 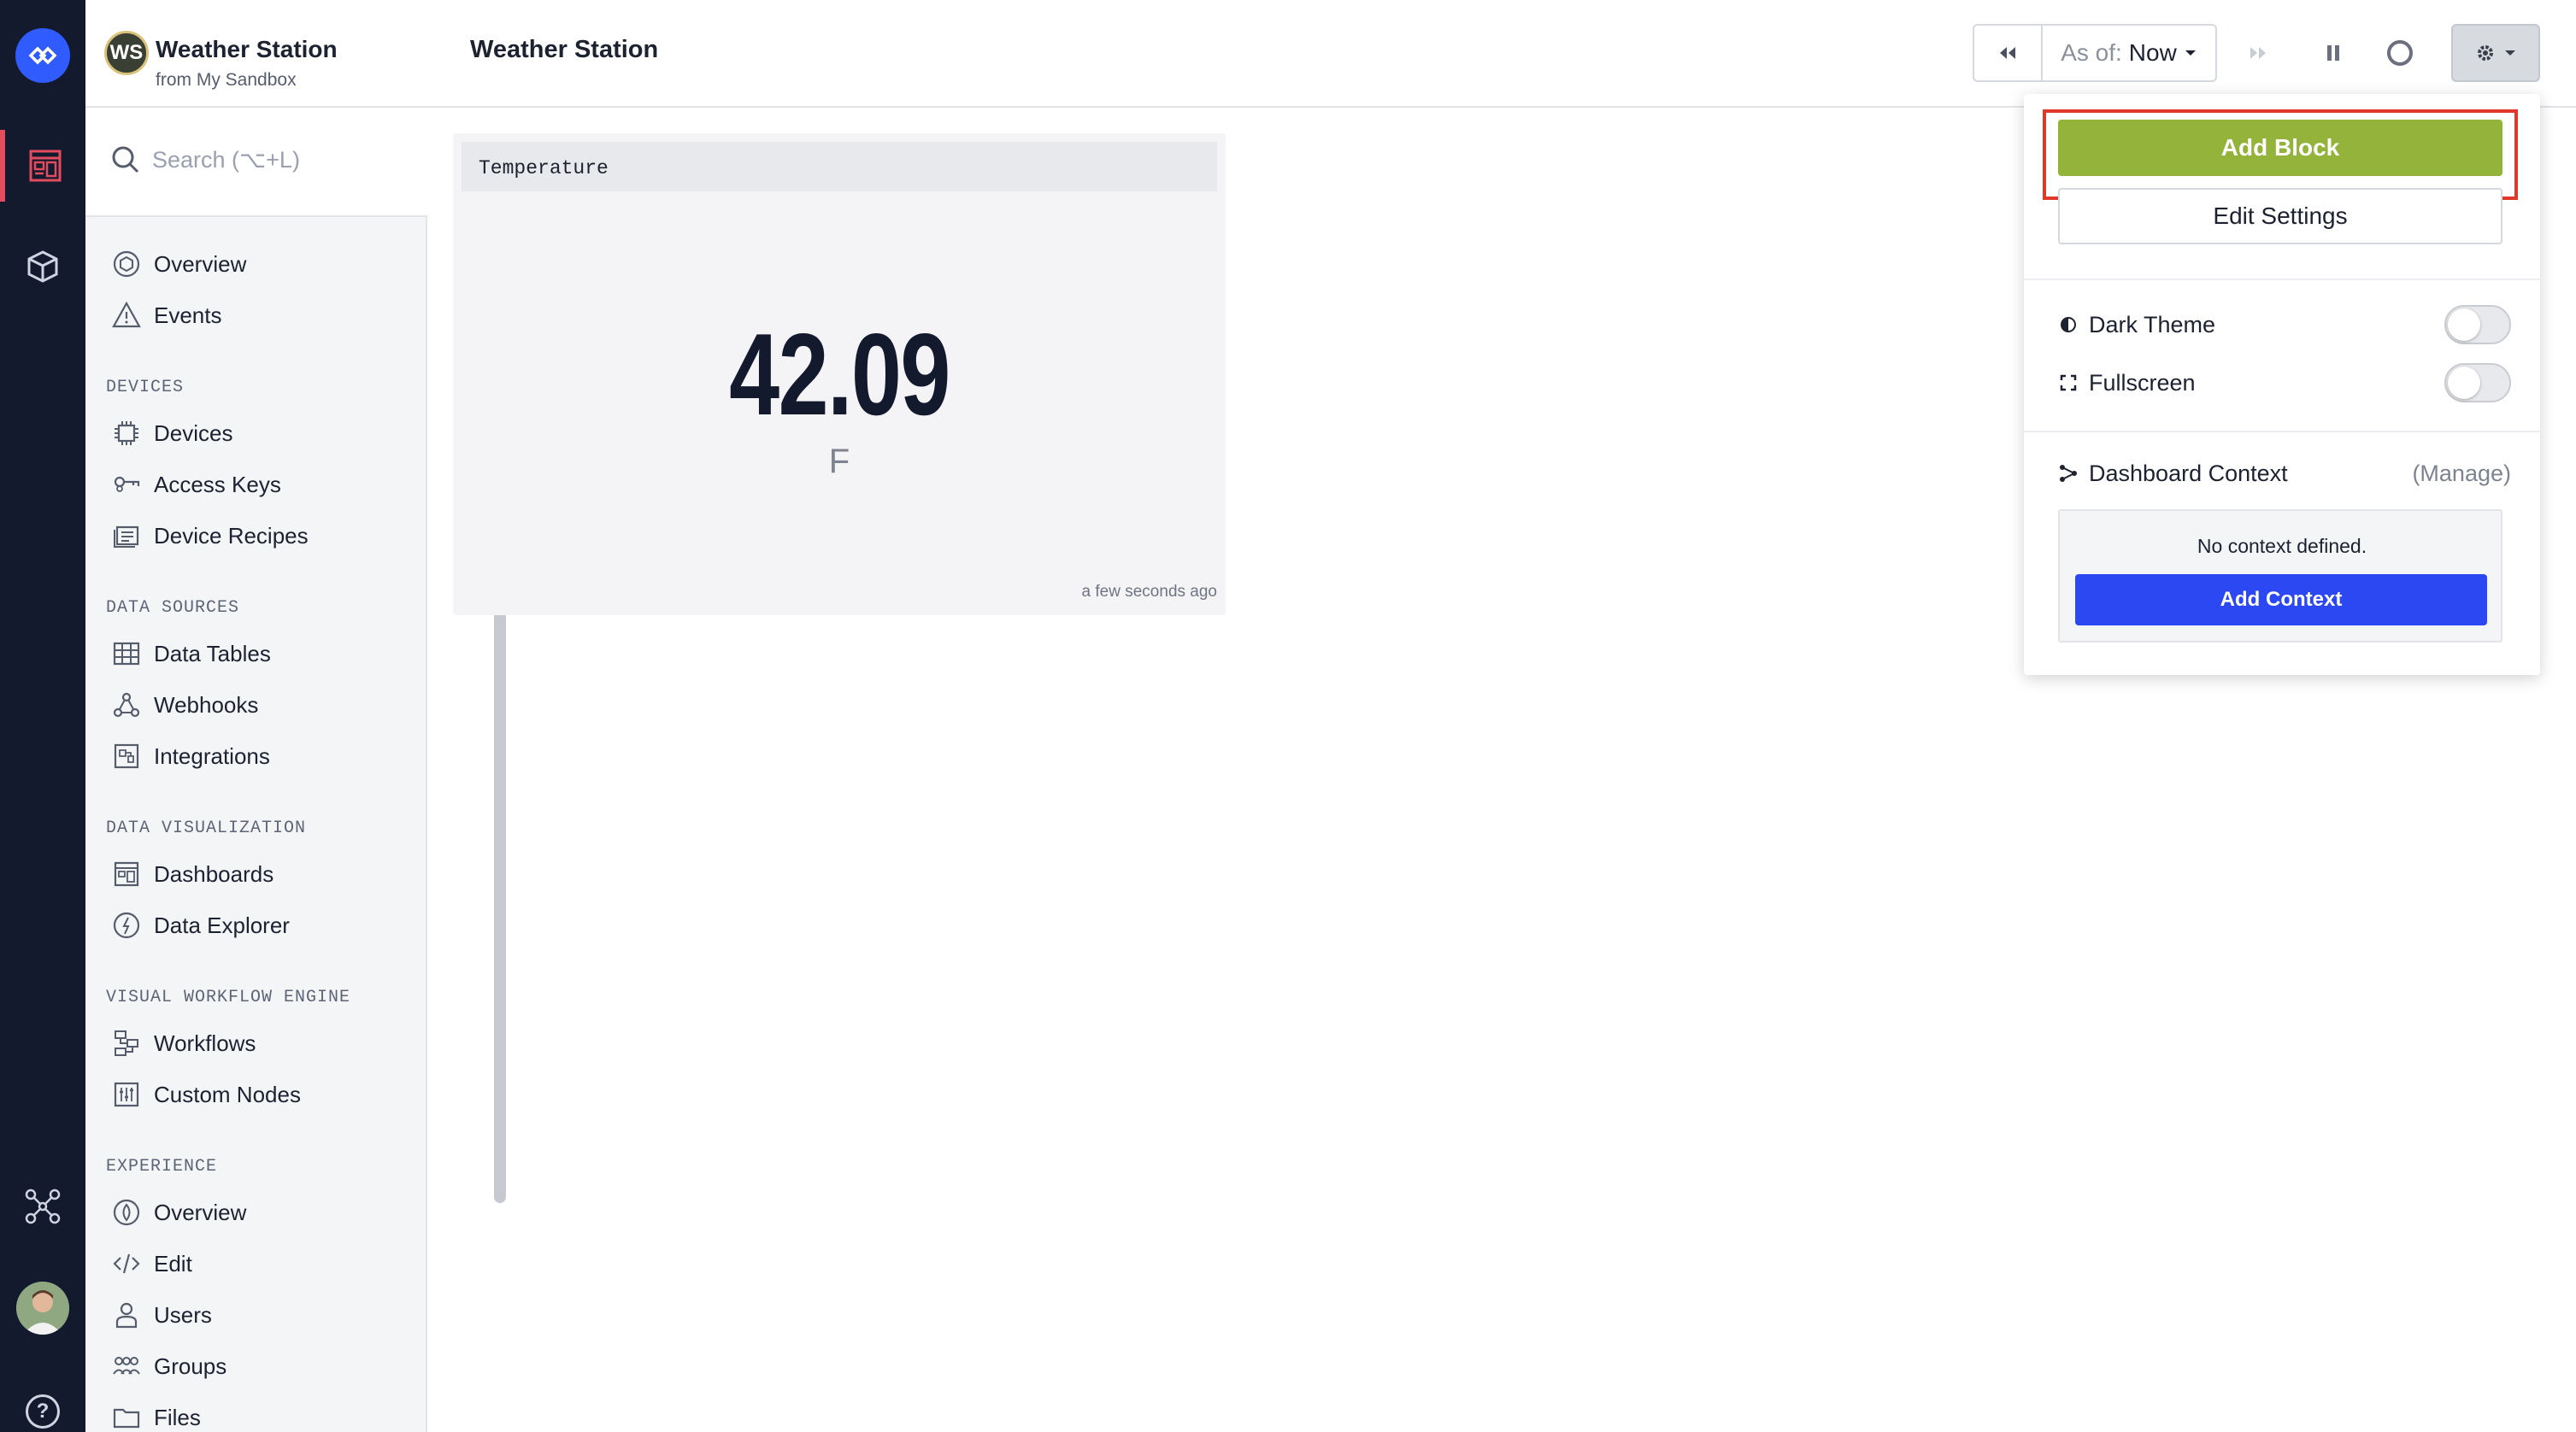 I want to click on context-panel: No context defined. Add Context, so click(x=2280, y=576).